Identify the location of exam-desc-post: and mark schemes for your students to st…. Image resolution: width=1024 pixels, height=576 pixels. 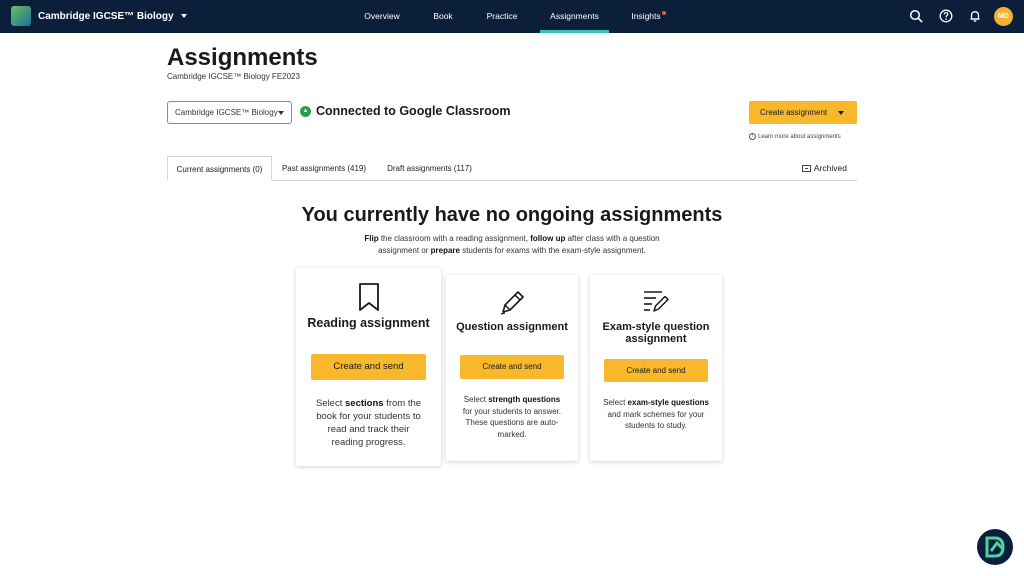
(656, 420).